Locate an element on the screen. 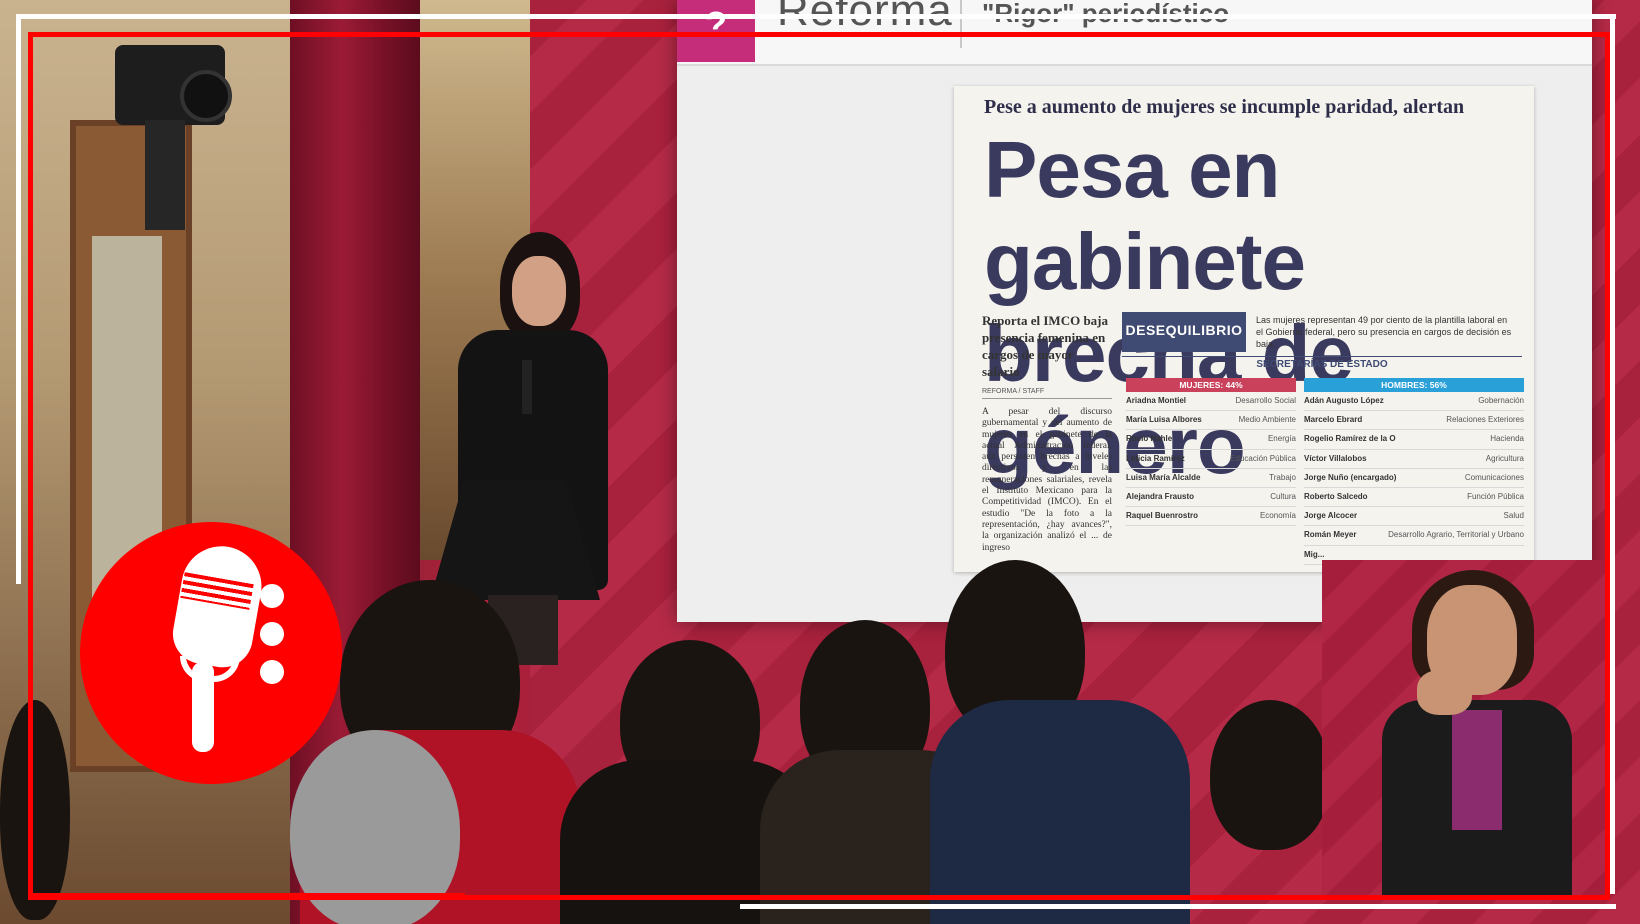  cabinet-member-role: Salud is located at coordinates (1513, 516).